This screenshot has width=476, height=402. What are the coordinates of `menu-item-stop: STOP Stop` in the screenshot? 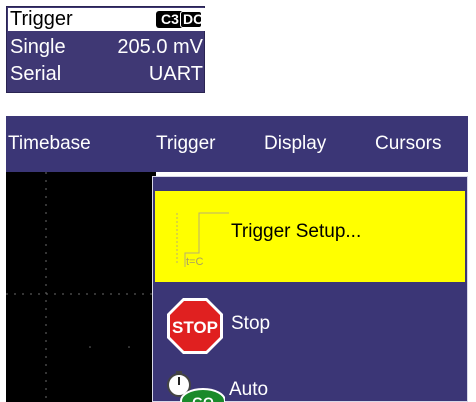 It's located at (310, 327).